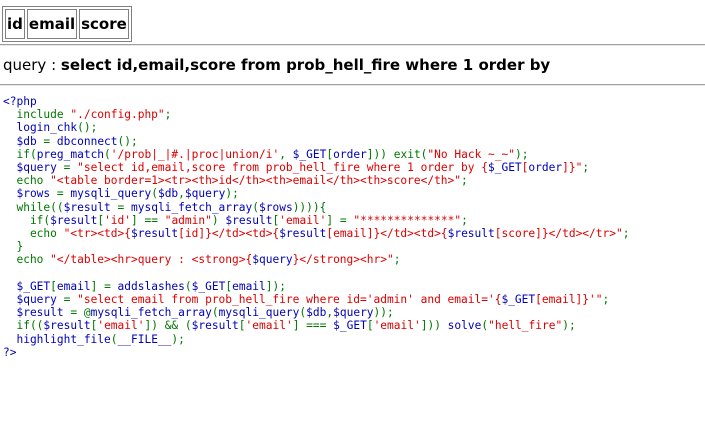  What do you see at coordinates (316, 246) in the screenshot?
I see `code-line: }` at bounding box center [316, 246].